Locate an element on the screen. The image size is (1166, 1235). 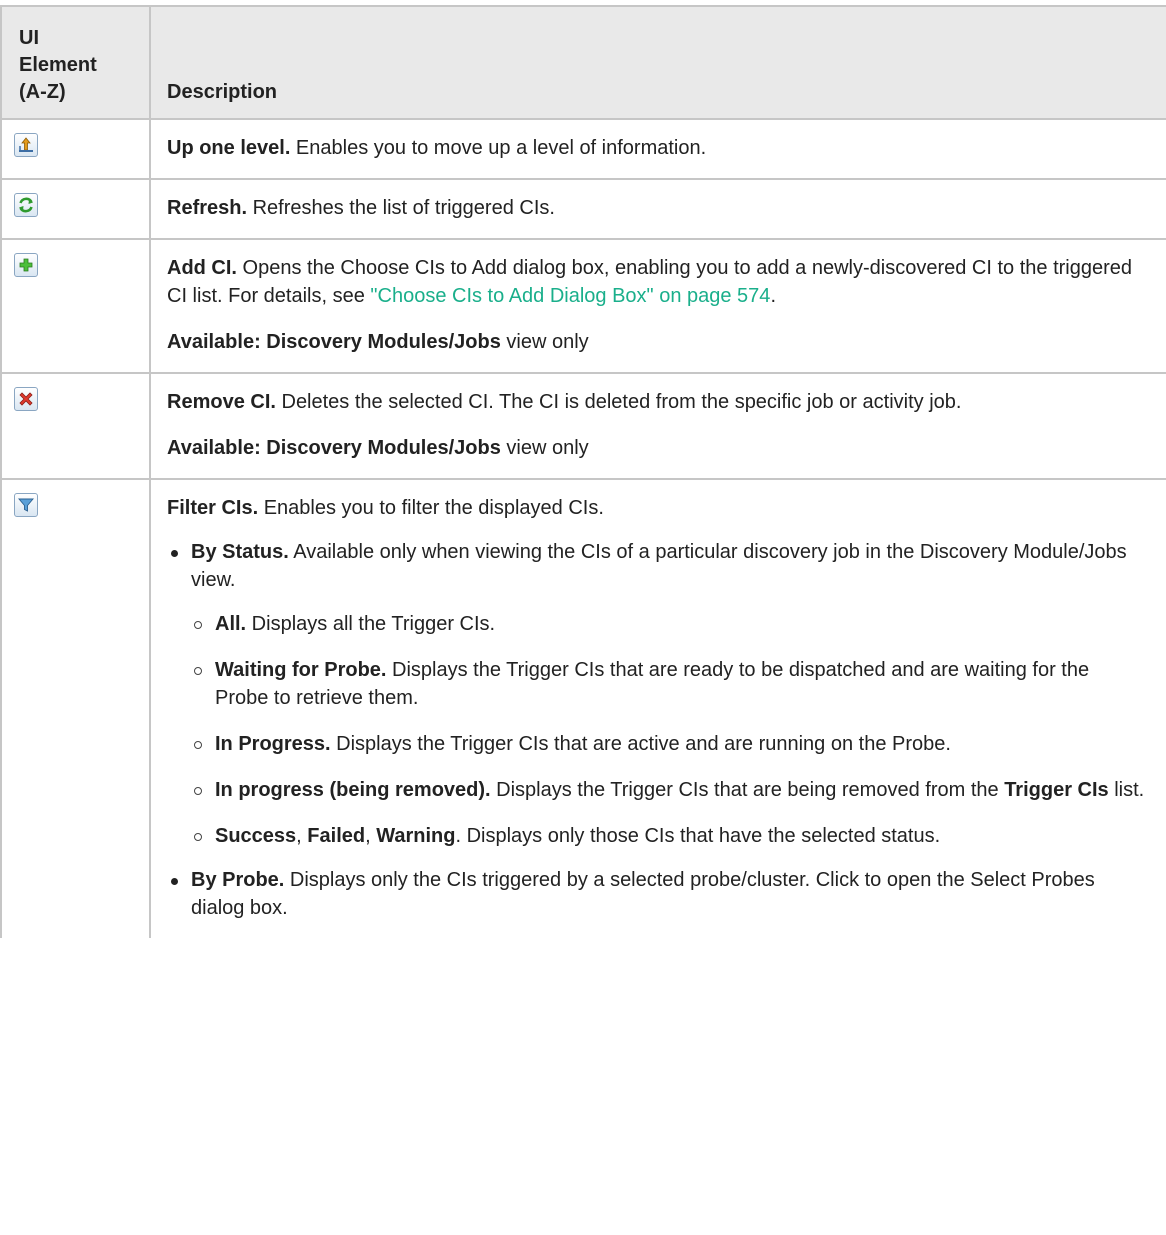
status-title: In Progress. is located at coordinates (273, 744).